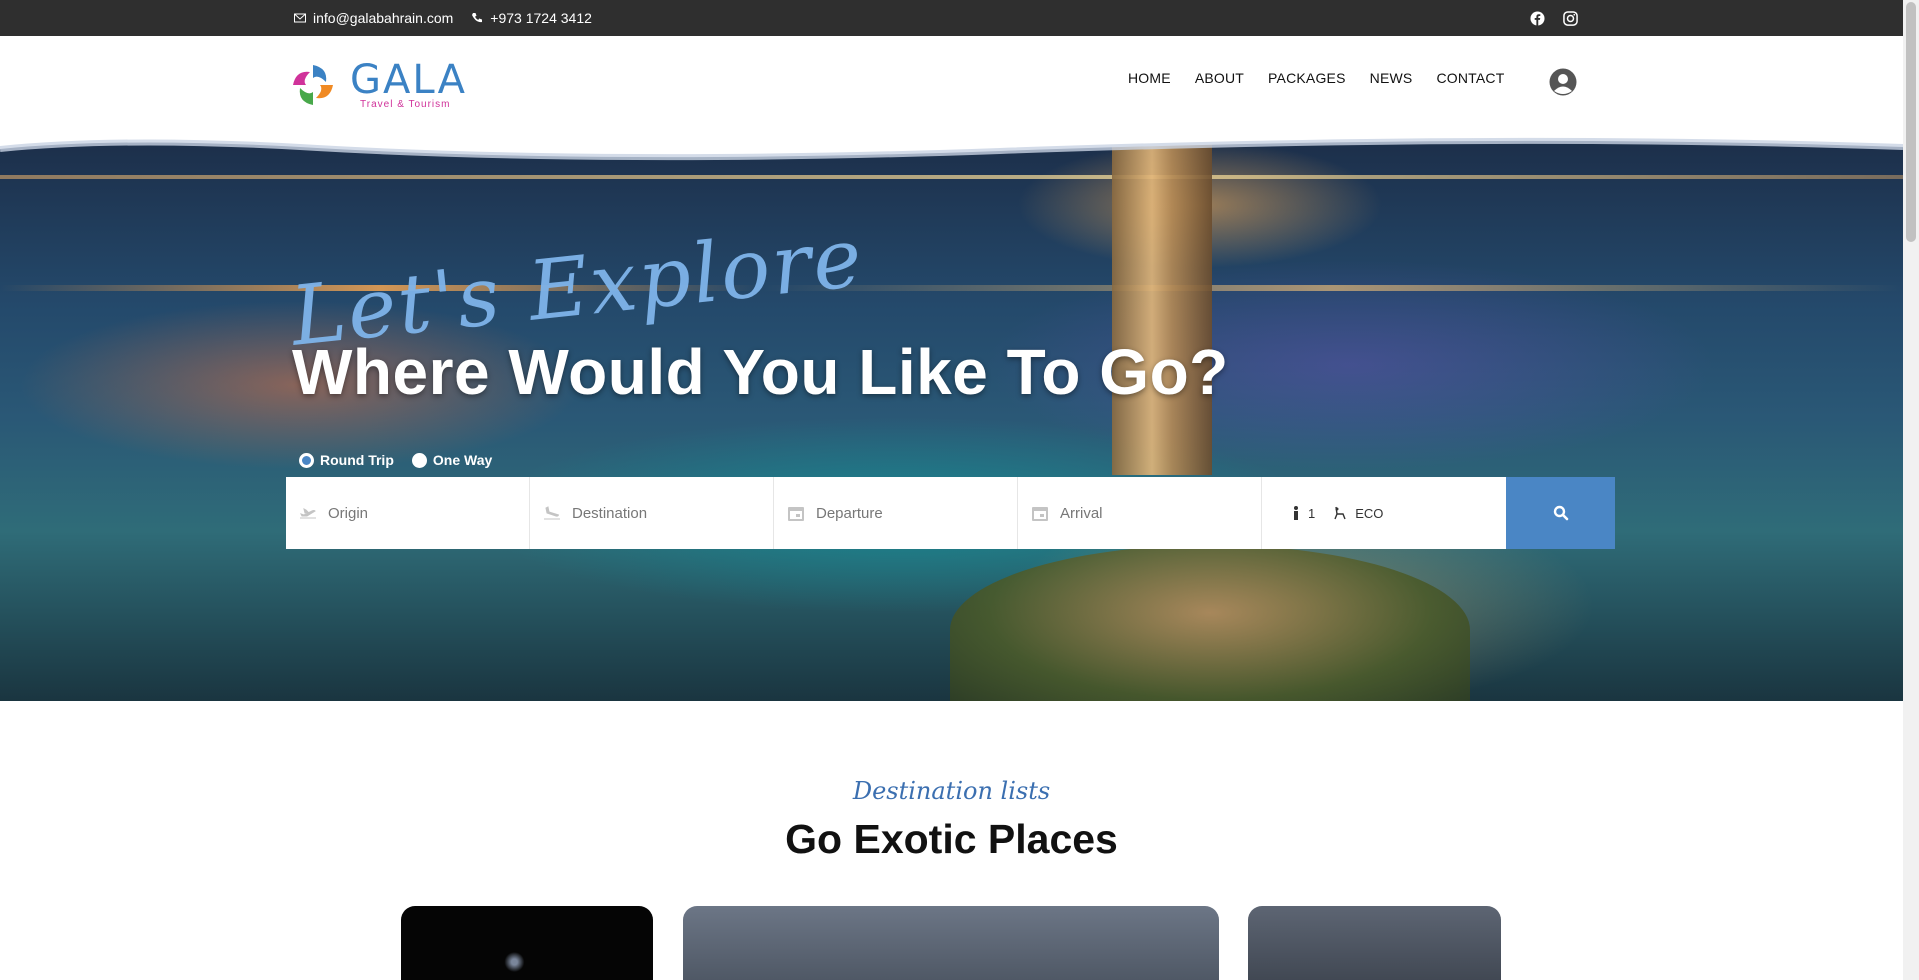  What do you see at coordinates (1149, 78) in the screenshot?
I see `nav-home: HOME` at bounding box center [1149, 78].